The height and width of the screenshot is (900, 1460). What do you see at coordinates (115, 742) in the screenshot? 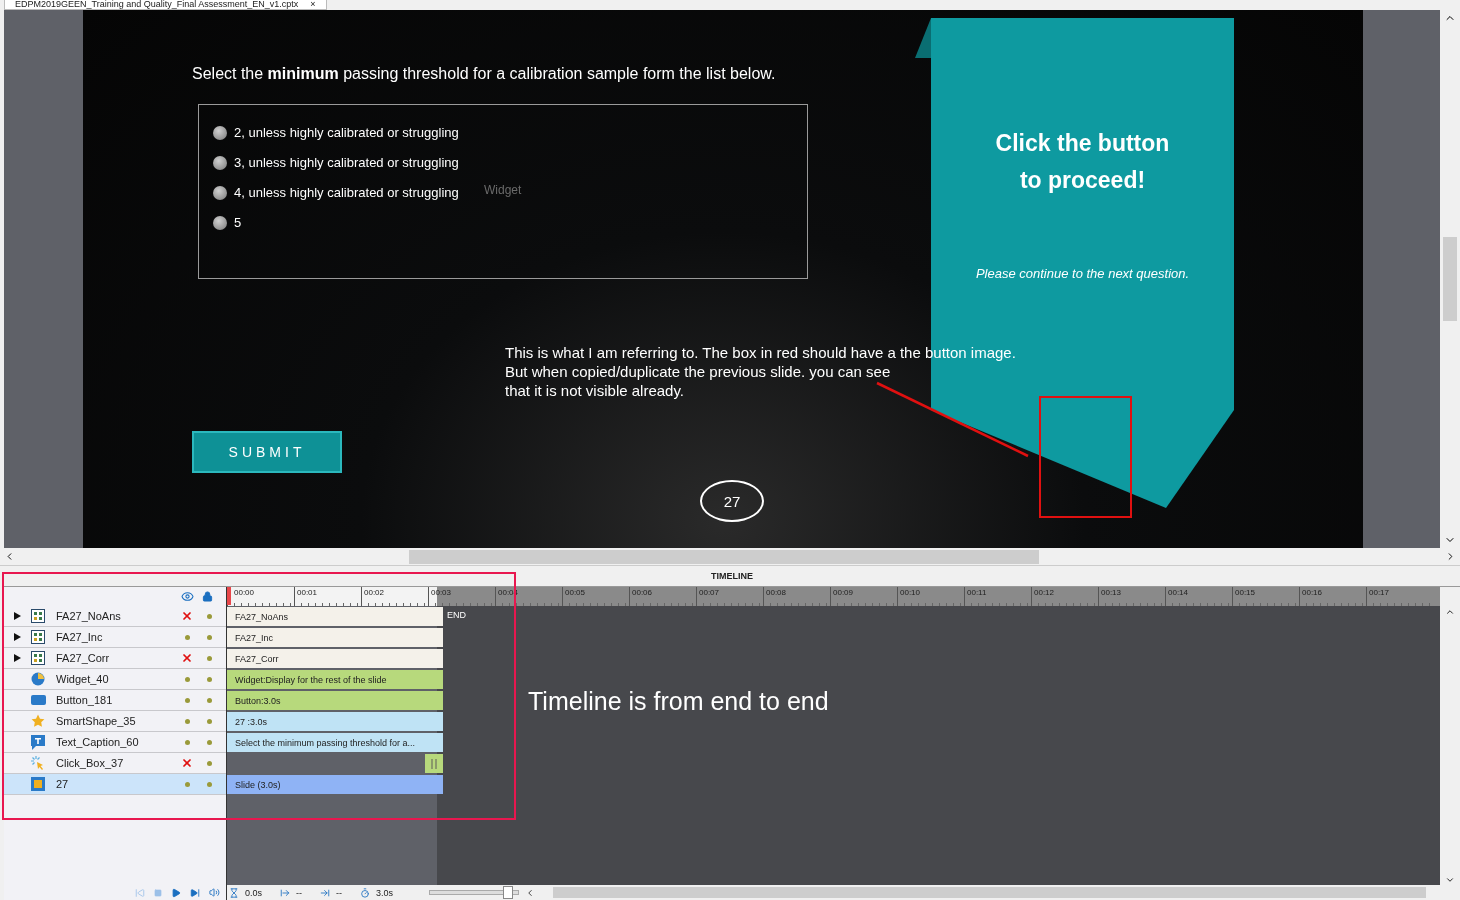
I see `layer-row: Text_Caption_60` at bounding box center [115, 742].